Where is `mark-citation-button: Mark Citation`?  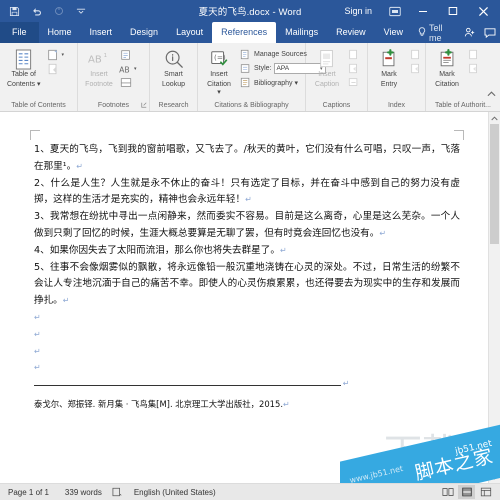
mark-citation-button: Mark Citation is located at coordinates (447, 68).